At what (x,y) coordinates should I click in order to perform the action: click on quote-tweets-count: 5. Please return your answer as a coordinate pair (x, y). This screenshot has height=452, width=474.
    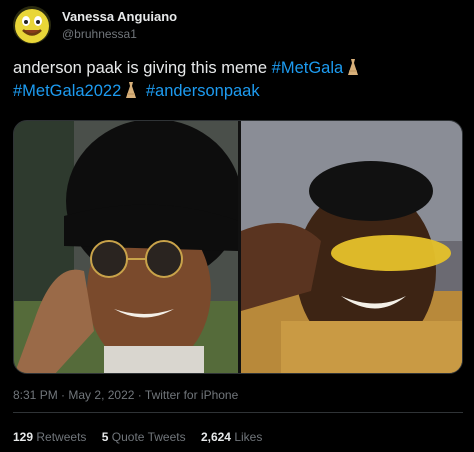
    Looking at the image, I should click on (105, 437).